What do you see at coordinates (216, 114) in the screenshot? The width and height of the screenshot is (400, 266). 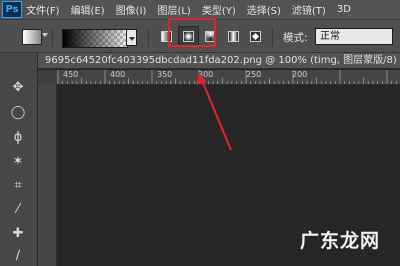 I see `arrow-shaft` at bounding box center [216, 114].